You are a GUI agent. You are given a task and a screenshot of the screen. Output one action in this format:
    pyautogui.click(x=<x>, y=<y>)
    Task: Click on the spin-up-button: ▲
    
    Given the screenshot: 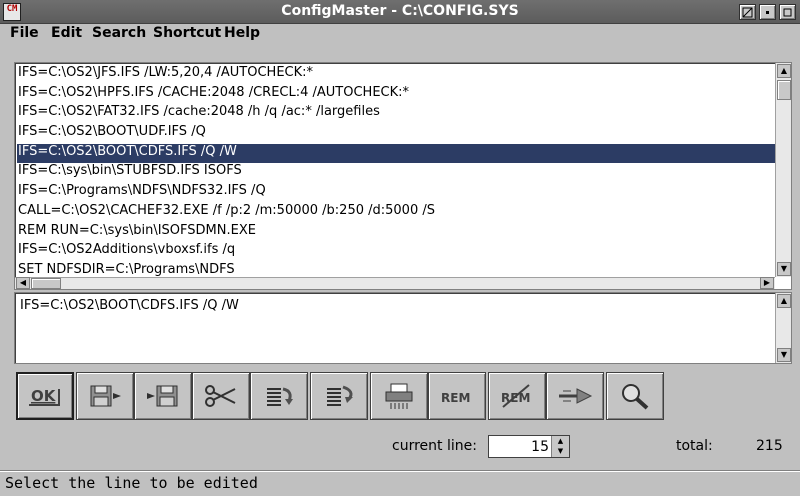 What is the action you would take?
    pyautogui.click(x=560, y=441)
    